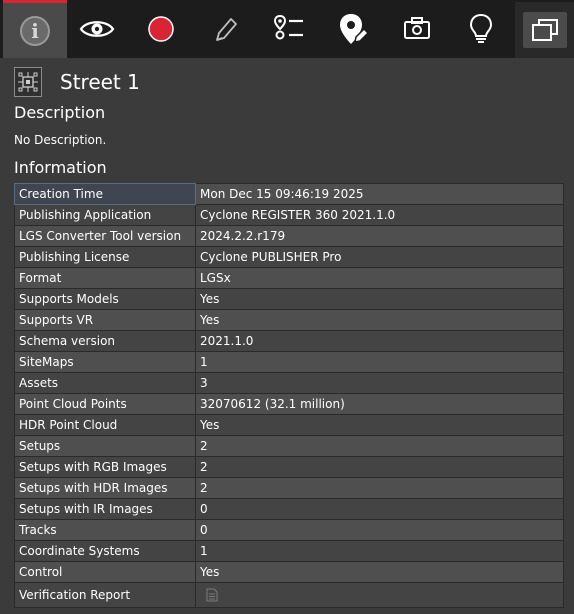 The width and height of the screenshot is (574, 614). I want to click on row-key: Setups with RGB Images, so click(105, 467).